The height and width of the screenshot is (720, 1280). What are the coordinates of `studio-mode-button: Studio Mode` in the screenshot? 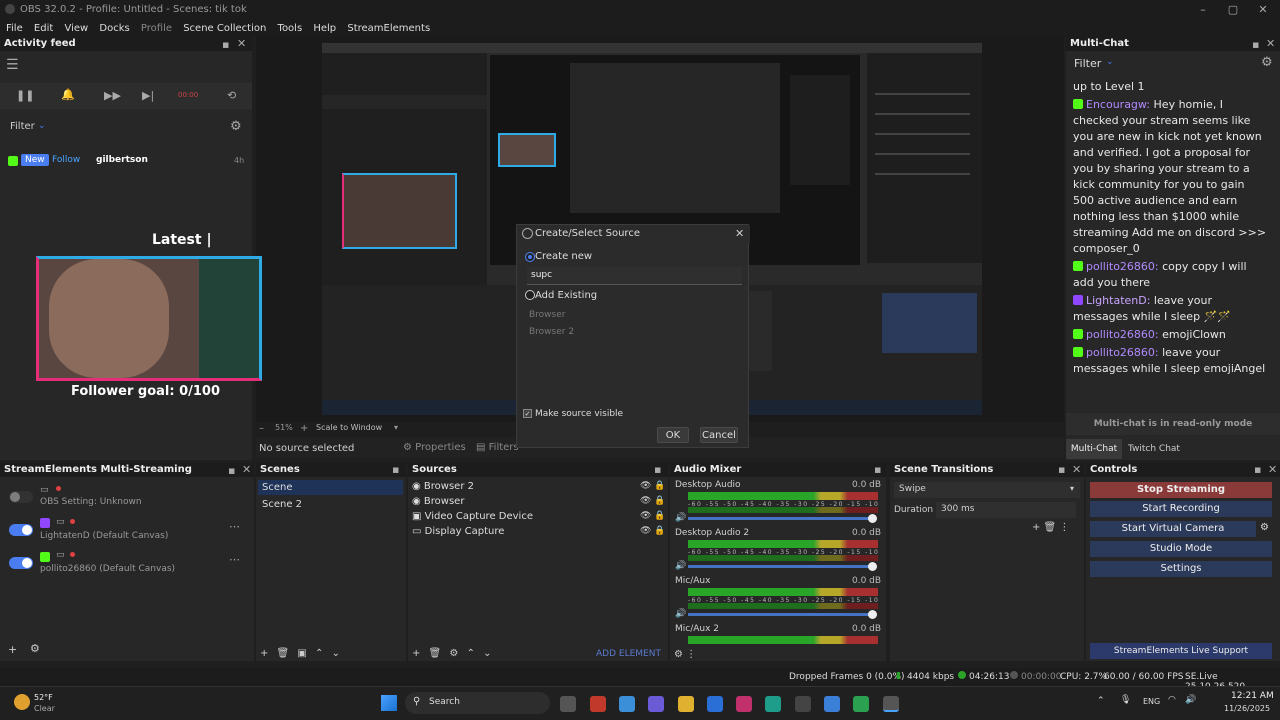 It's located at (1181, 549).